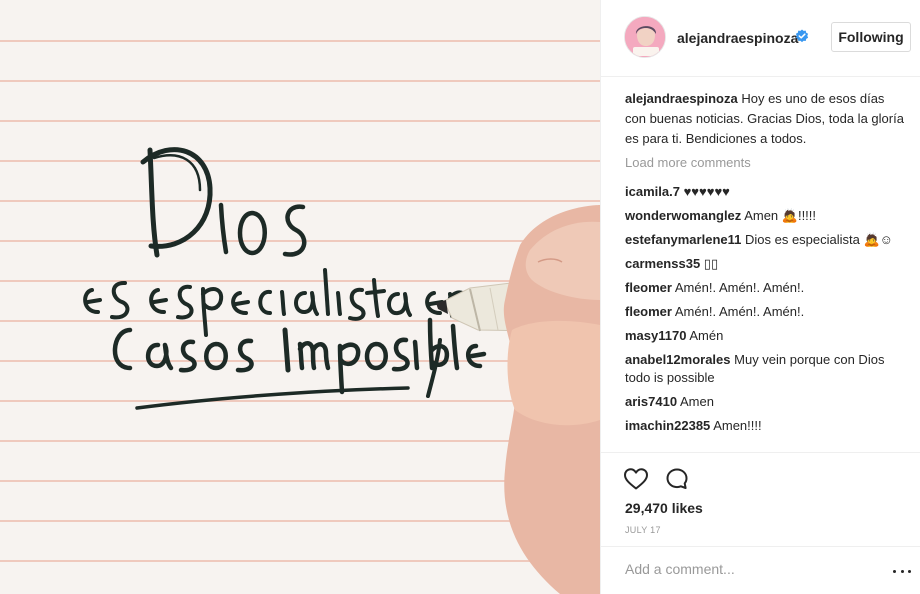 This screenshot has width=920, height=594. Describe the element at coordinates (655, 335) in the screenshot. I see `comment-username: masy1170` at that location.